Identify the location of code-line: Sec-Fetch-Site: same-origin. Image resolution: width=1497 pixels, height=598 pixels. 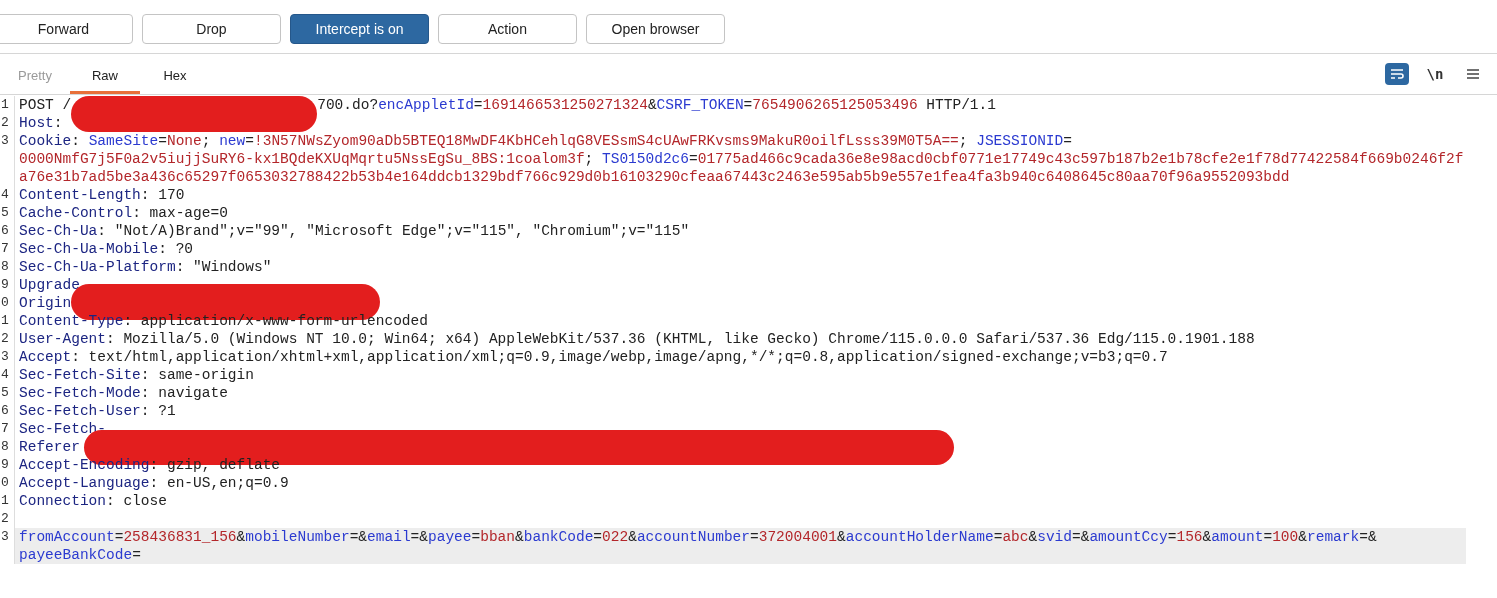
(136, 375).